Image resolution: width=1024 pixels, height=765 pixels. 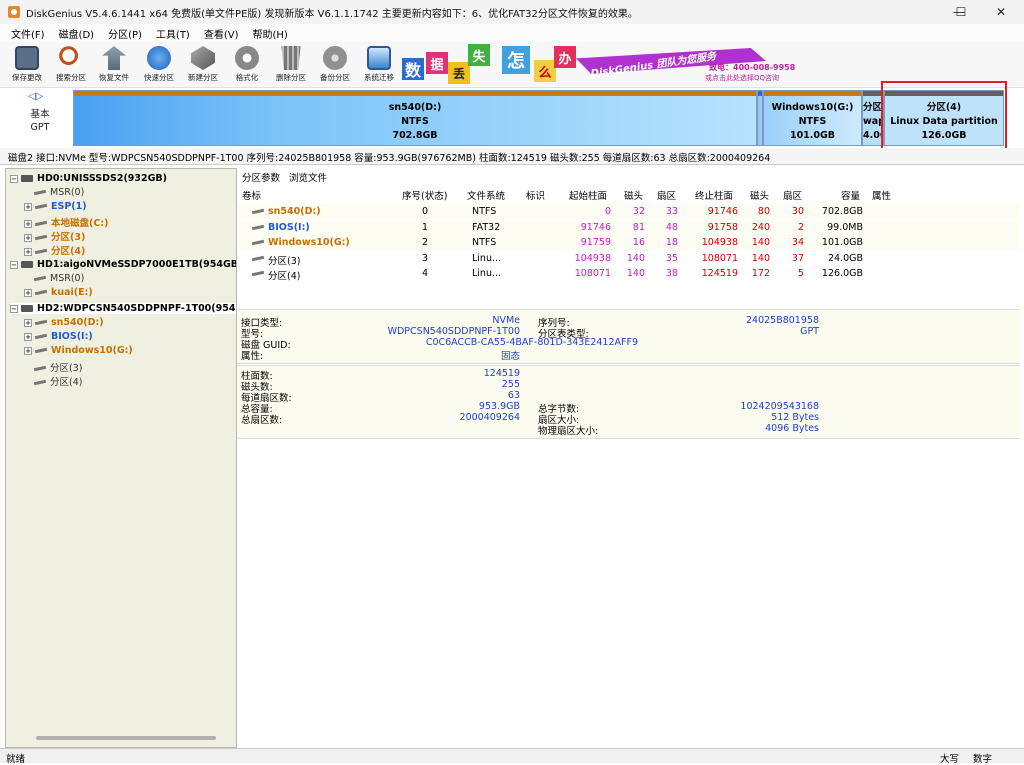 What do you see at coordinates (261, 178) in the screenshot?
I see `tab-partition-params: 分区参数` at bounding box center [261, 178].